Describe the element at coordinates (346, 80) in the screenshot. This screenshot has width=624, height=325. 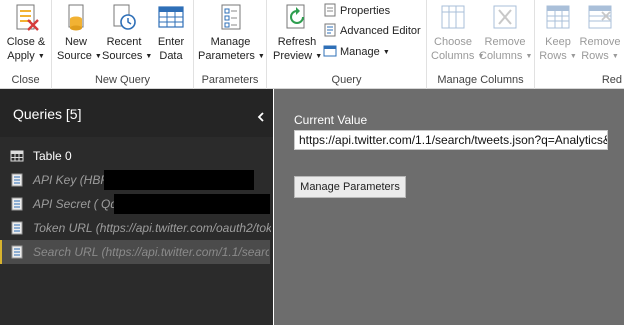
I see `group-label-query: Query` at that location.